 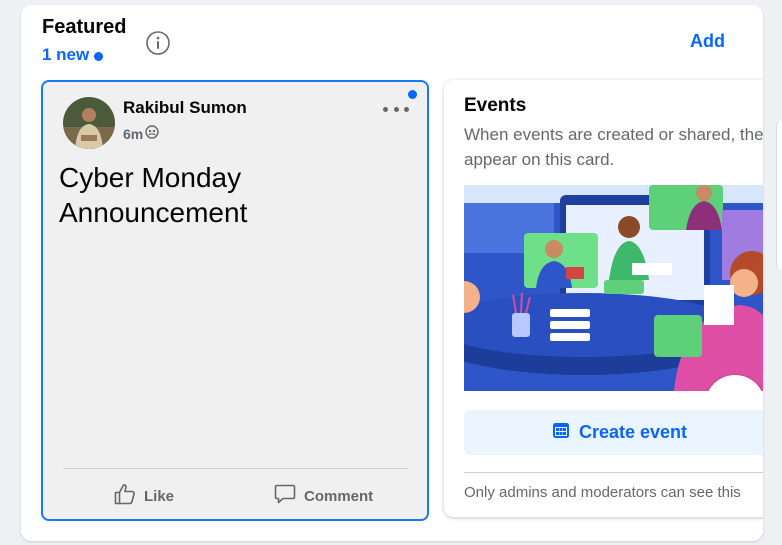 What do you see at coordinates (159, 496) in the screenshot?
I see `like-label: Like` at bounding box center [159, 496].